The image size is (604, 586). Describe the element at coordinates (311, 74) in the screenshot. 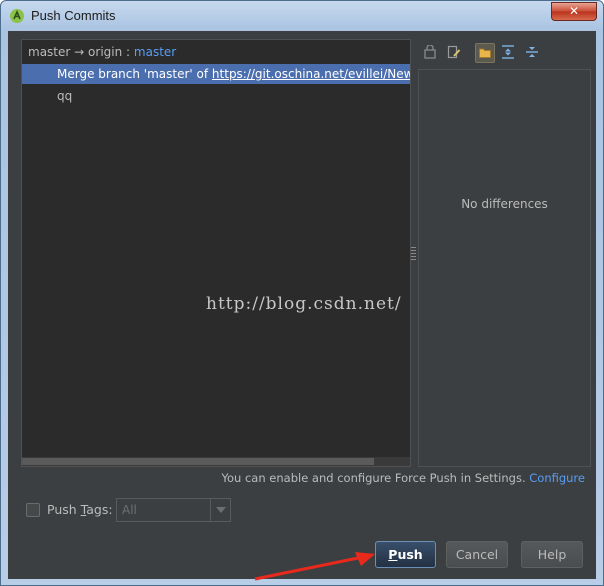

I see `commit-url-link: https://git.oschina.net/evillei/NewP` at that location.